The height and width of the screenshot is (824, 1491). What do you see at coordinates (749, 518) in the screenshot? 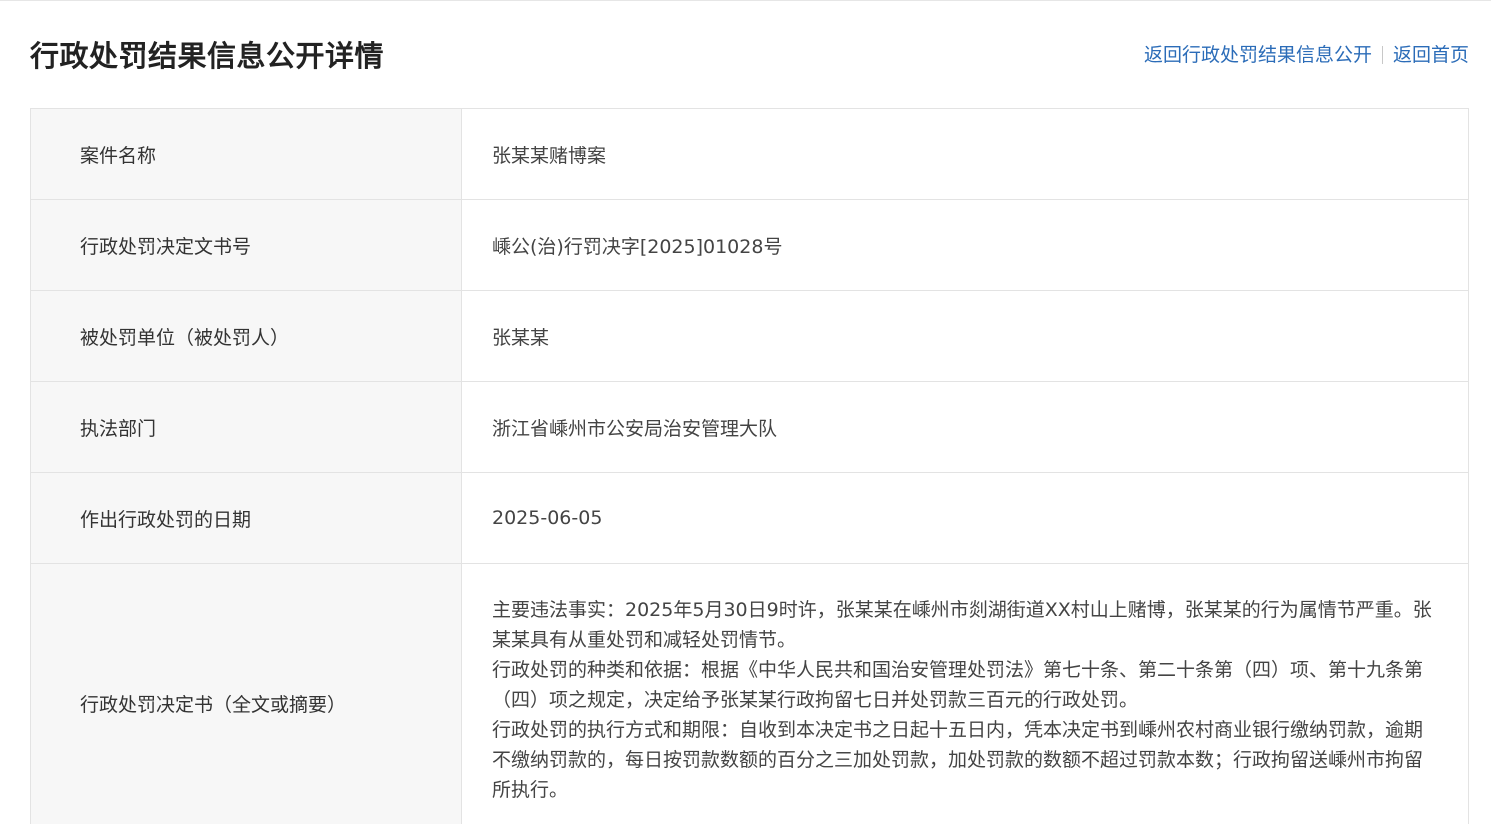
I see `row-decision-date: 作出行政处罚的日期 2025-06-05` at bounding box center [749, 518].